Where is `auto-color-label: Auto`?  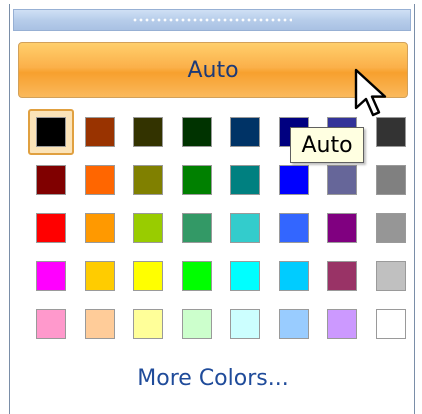 auto-color-label: Auto is located at coordinates (213, 70).